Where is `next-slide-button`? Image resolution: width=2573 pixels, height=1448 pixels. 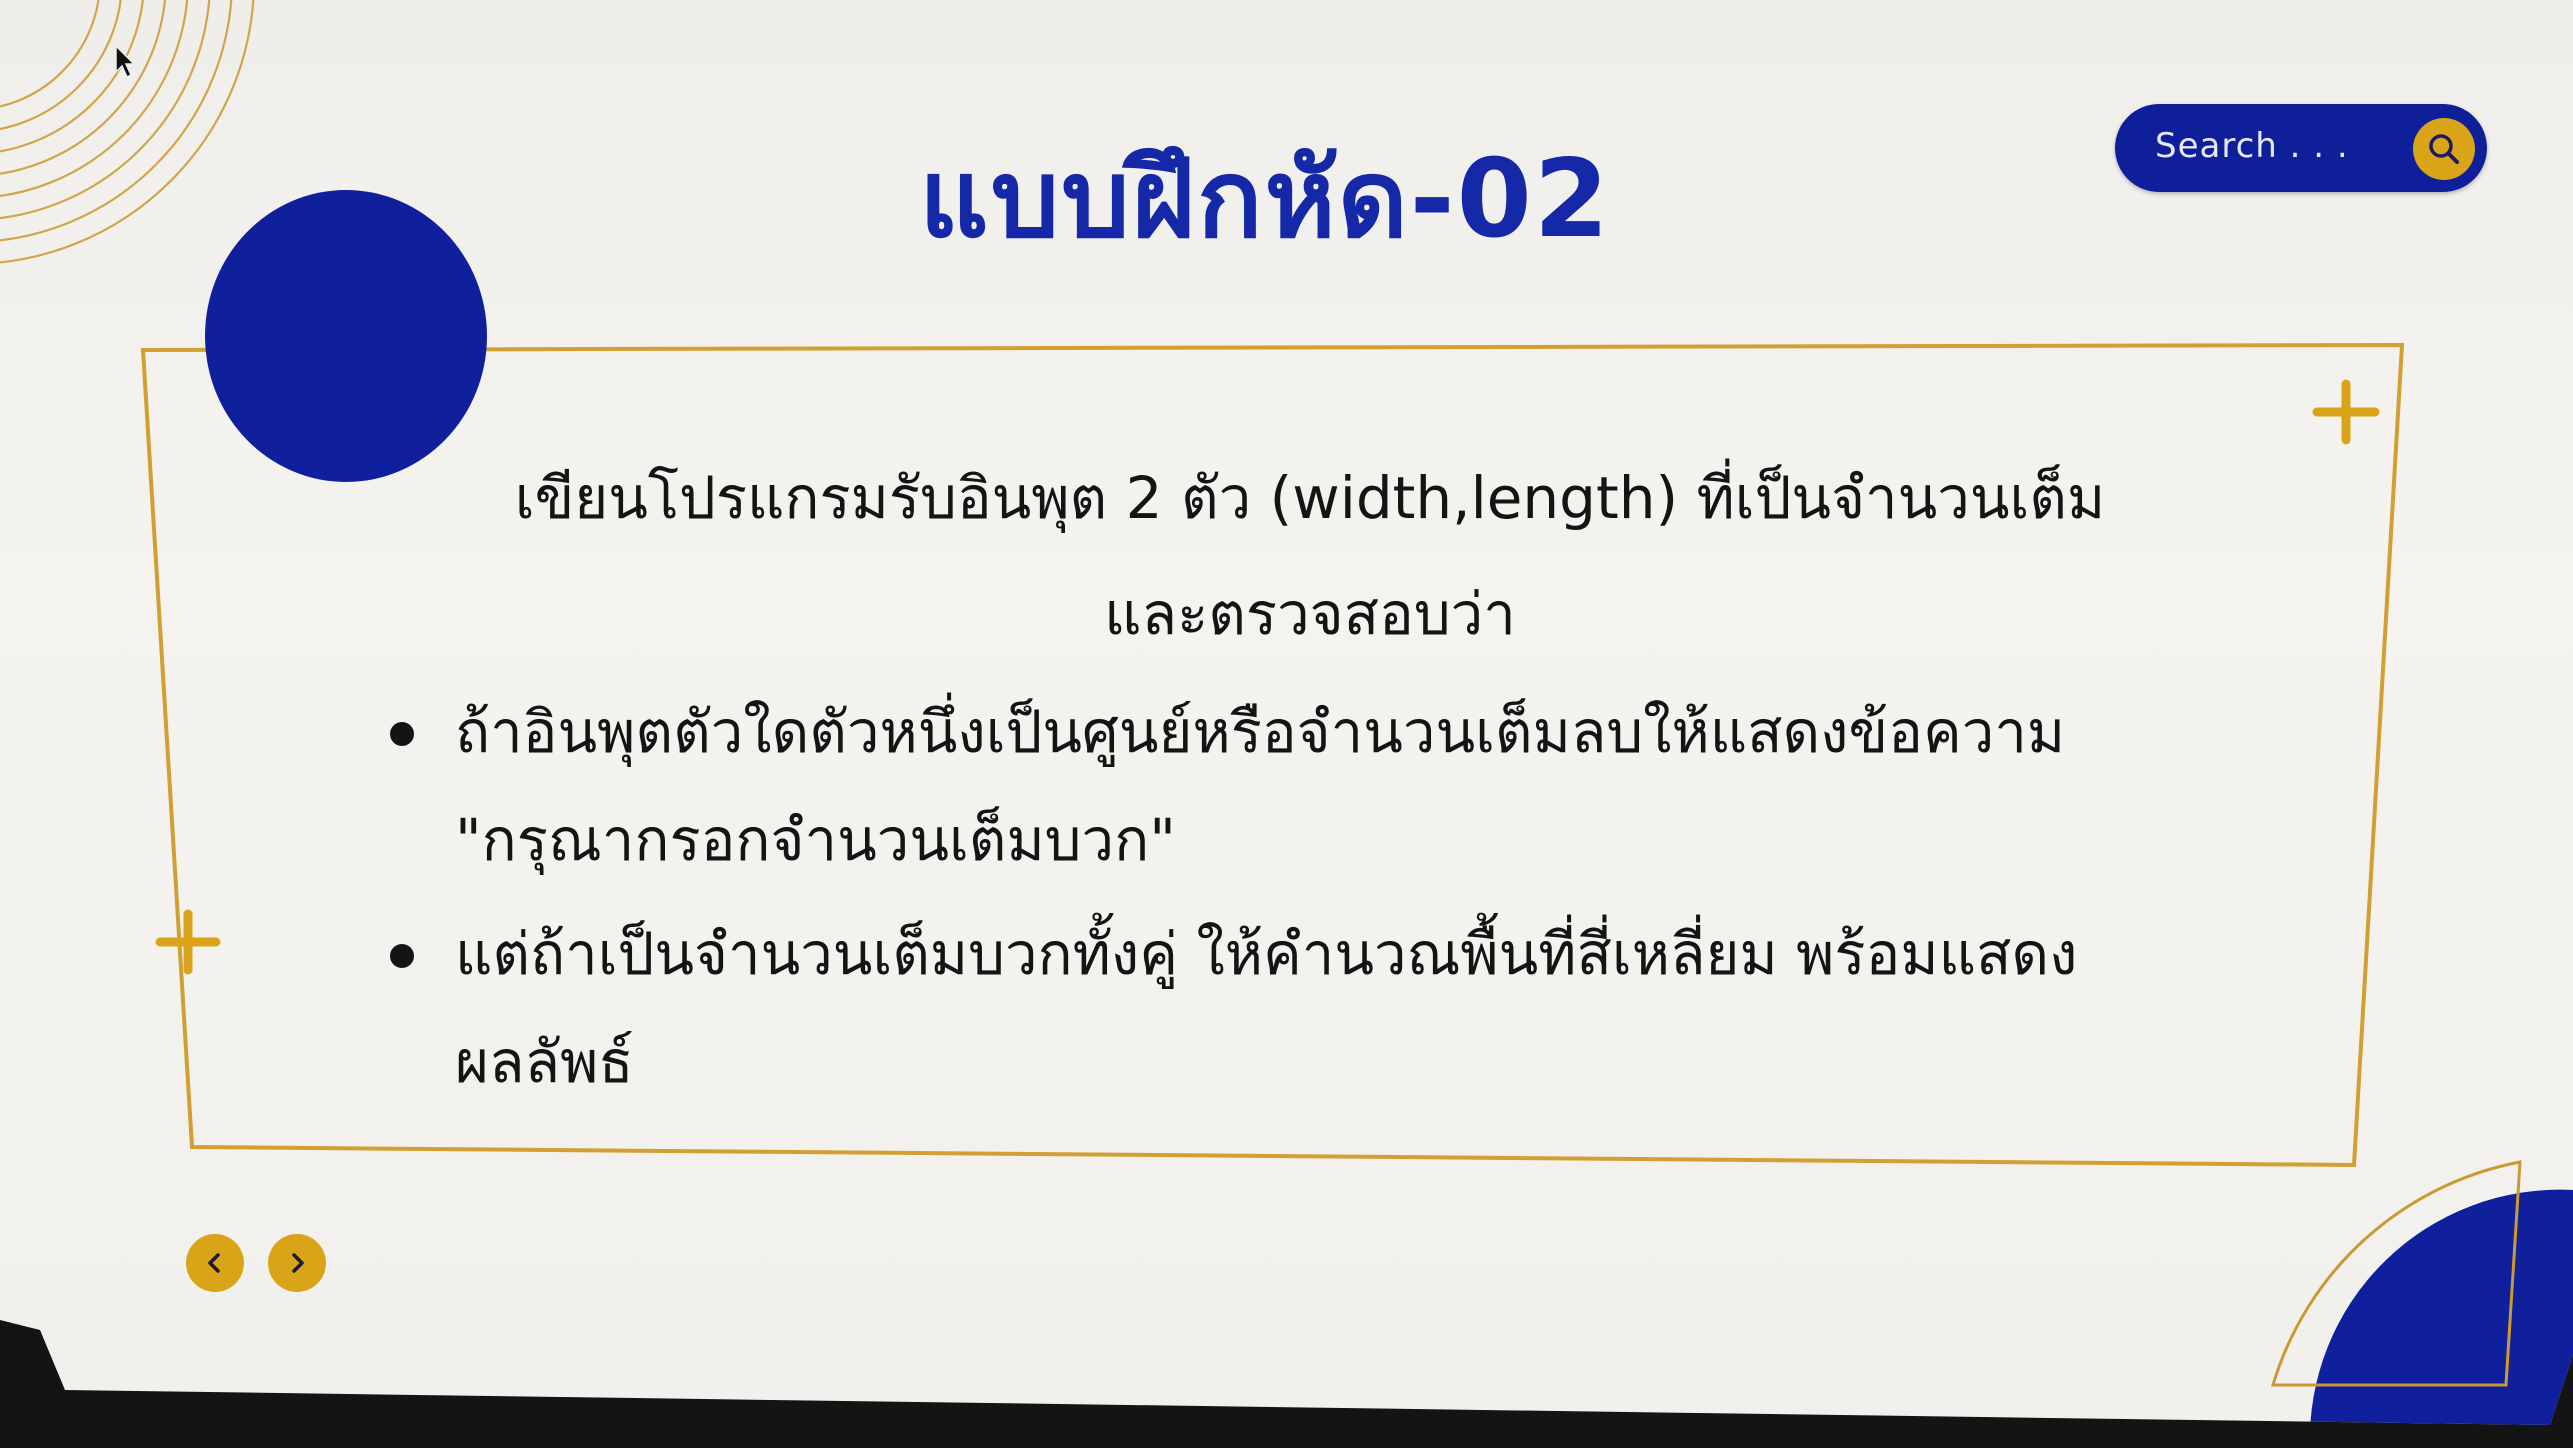
next-slide-button is located at coordinates (297, 1263).